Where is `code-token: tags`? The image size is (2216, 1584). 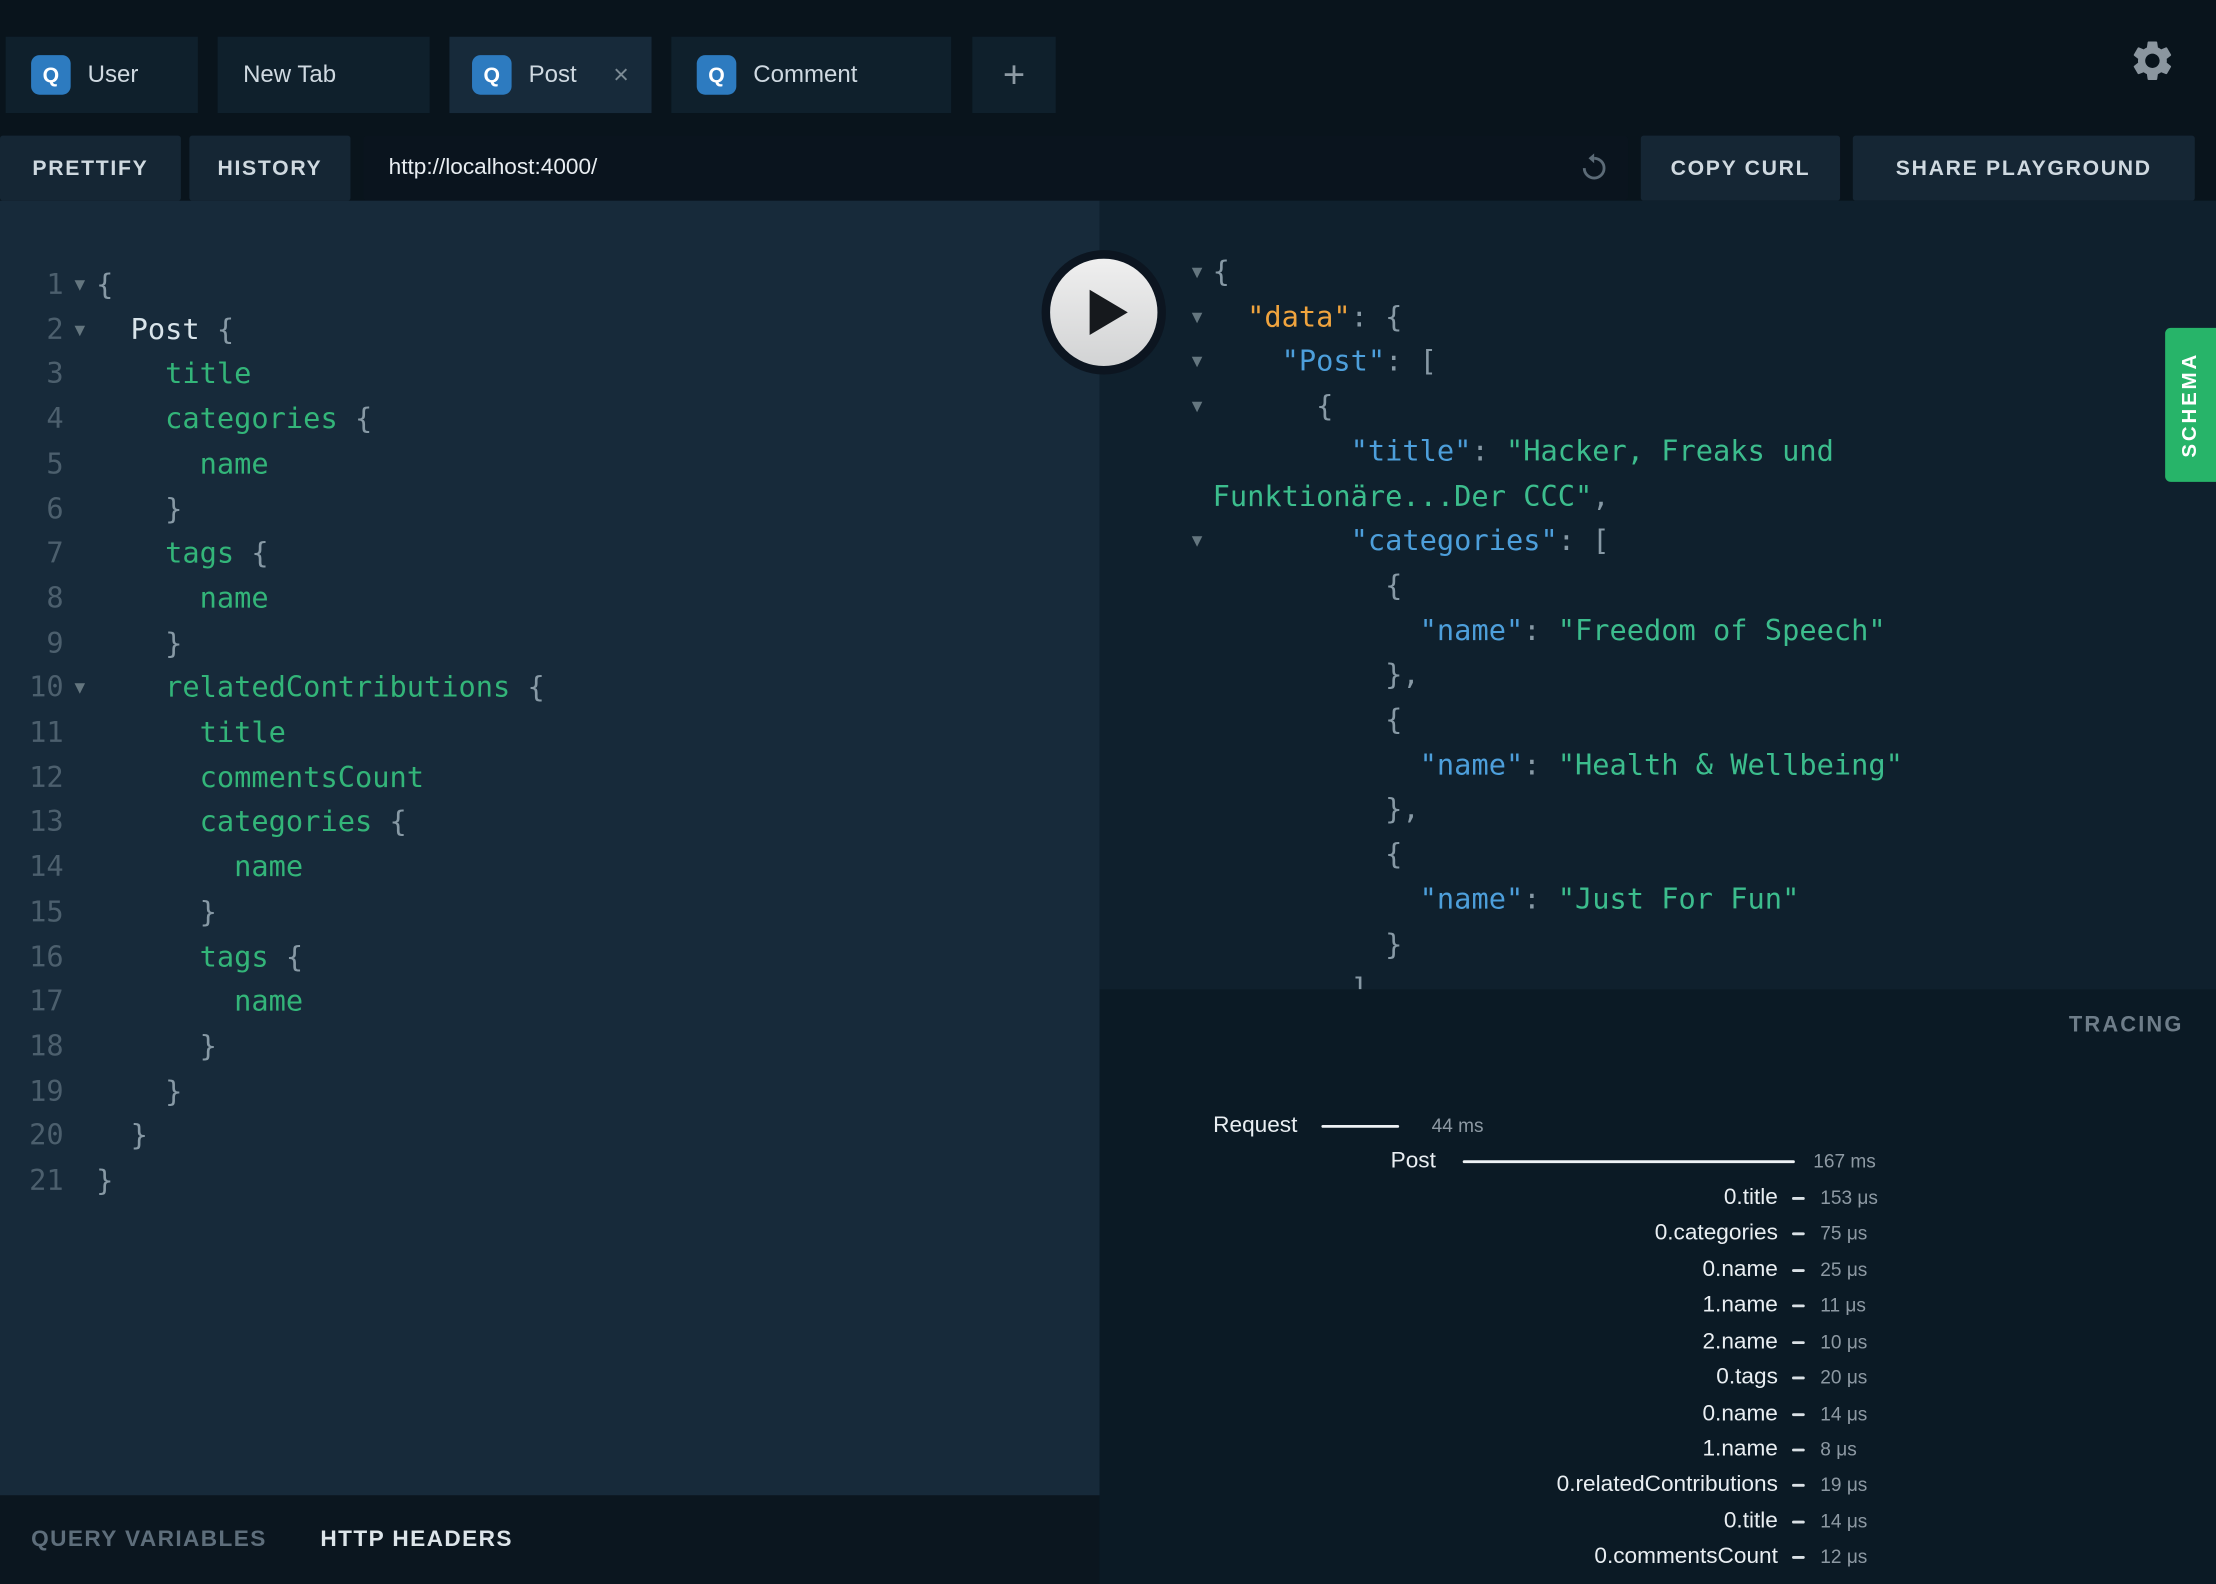 code-token: tags is located at coordinates (182, 956).